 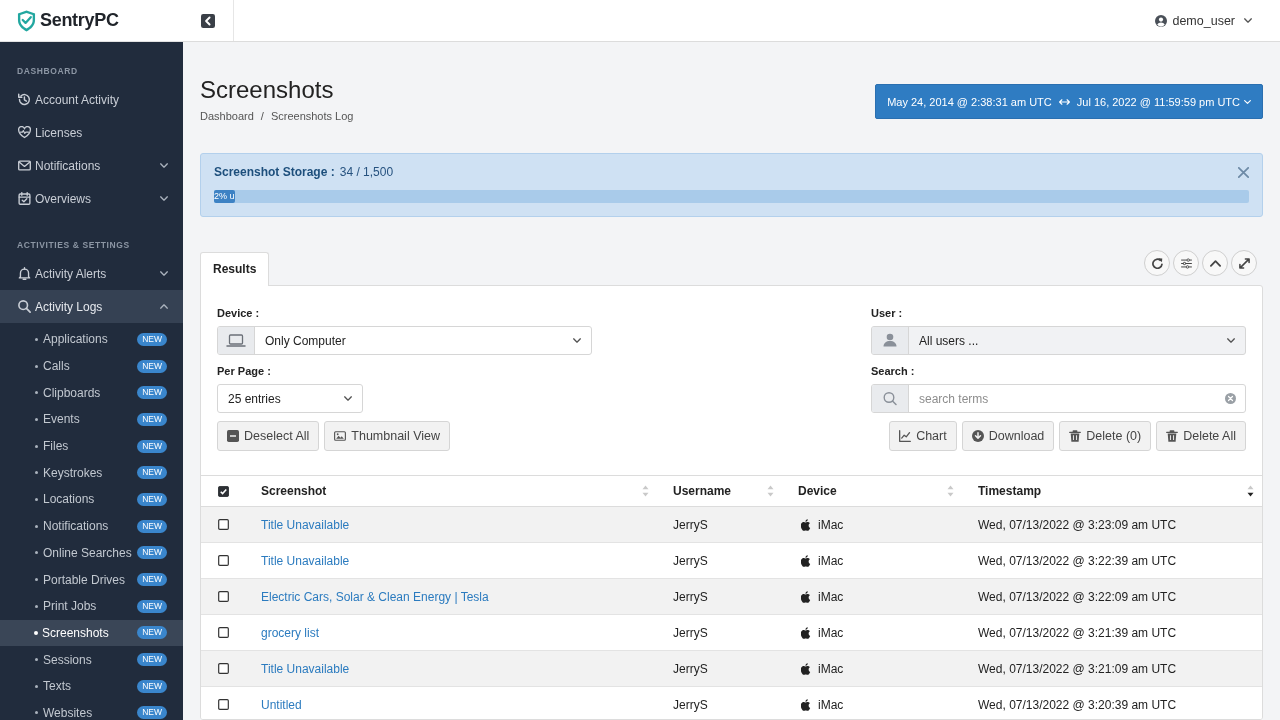 I want to click on column-header: Timestamp, so click(x=1112, y=491).